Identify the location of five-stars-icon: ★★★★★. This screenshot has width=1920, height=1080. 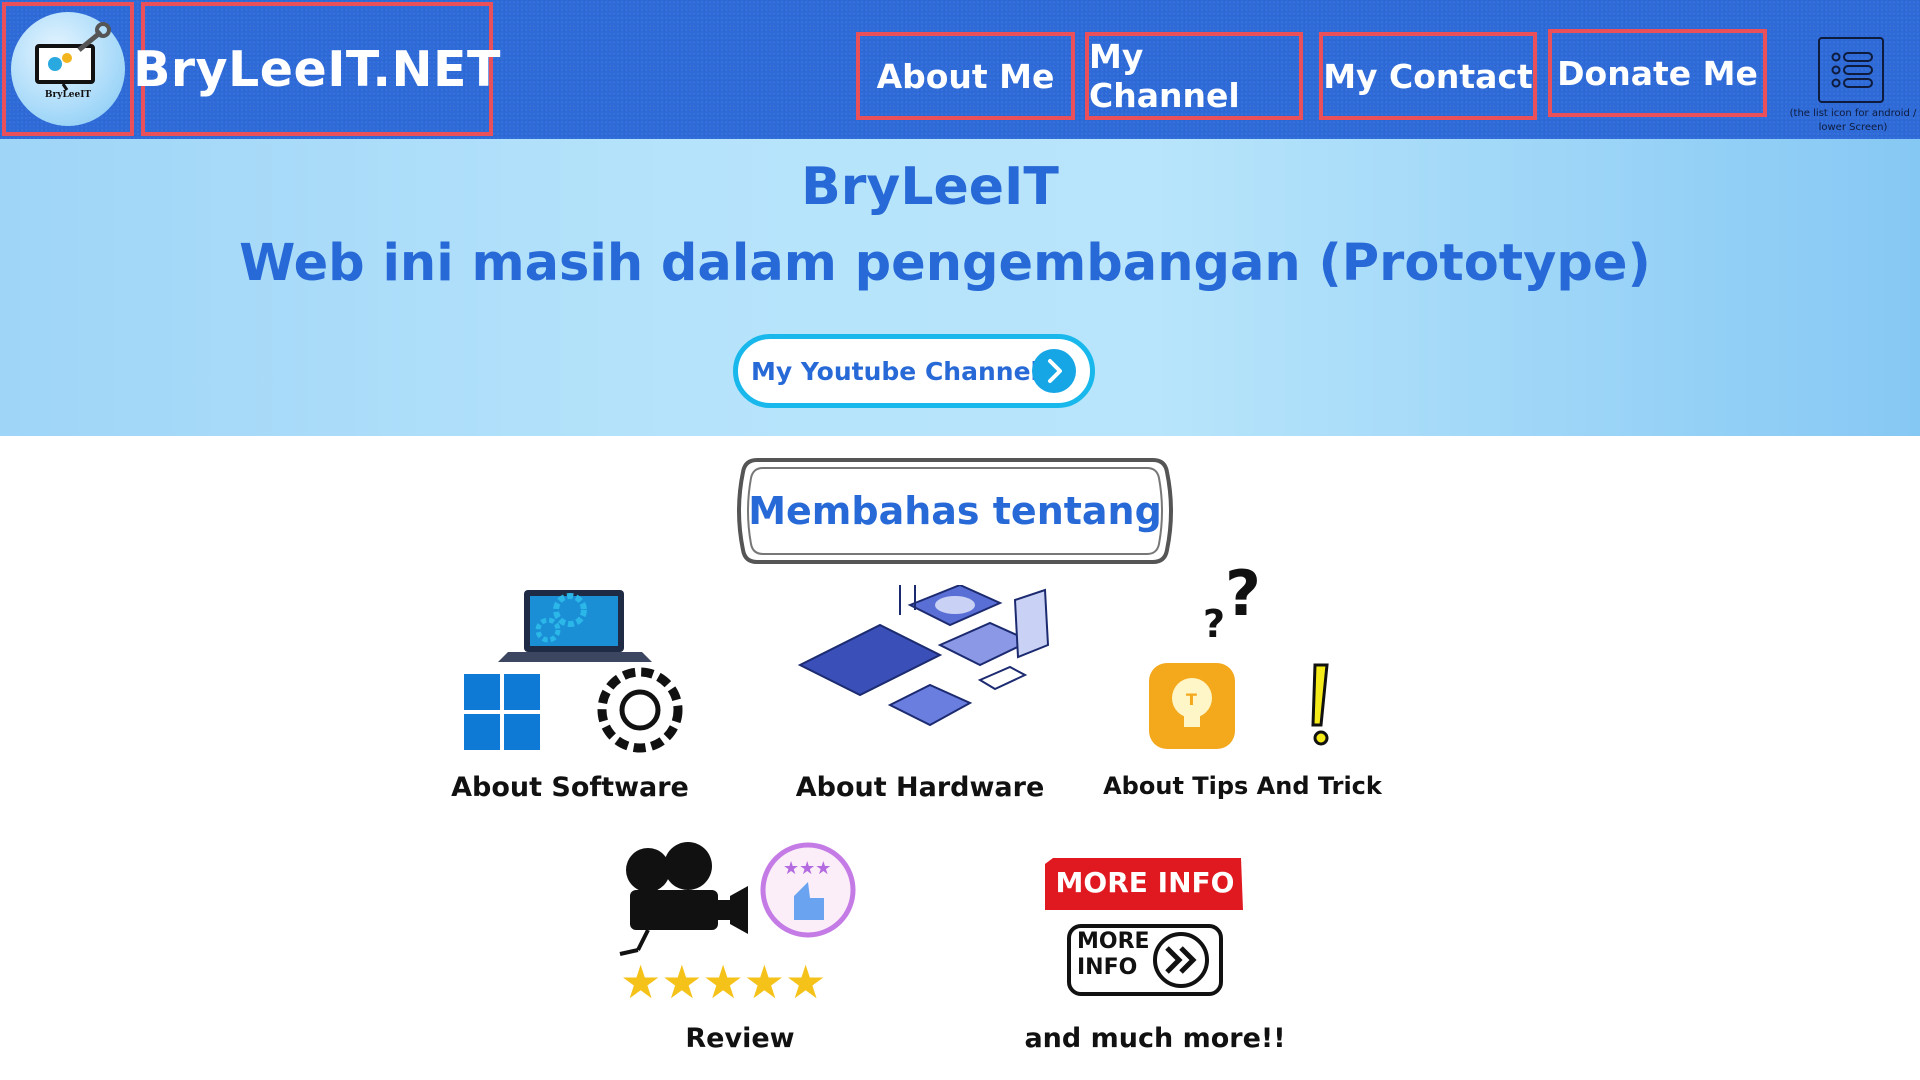
(740, 982).